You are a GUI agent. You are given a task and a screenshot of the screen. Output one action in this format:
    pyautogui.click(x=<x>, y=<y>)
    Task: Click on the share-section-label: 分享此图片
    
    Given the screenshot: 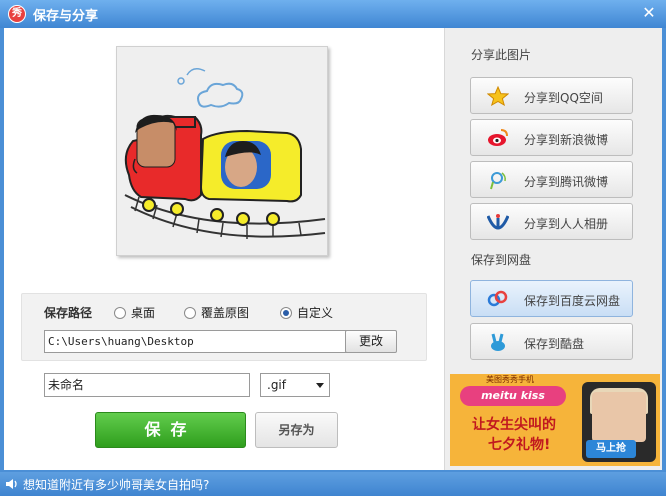 What is the action you would take?
    pyautogui.click(x=501, y=55)
    